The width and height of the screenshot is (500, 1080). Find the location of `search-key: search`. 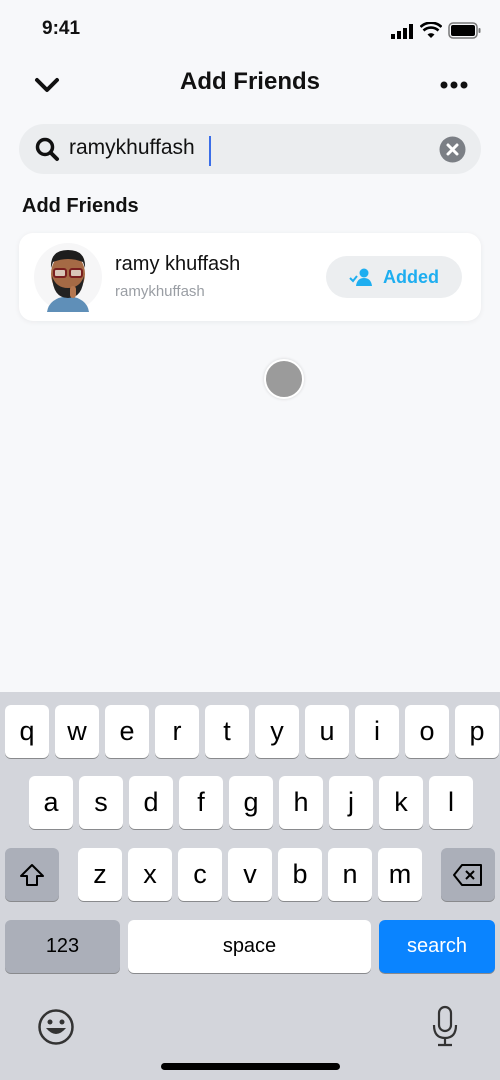

search-key: search is located at coordinates (437, 946).